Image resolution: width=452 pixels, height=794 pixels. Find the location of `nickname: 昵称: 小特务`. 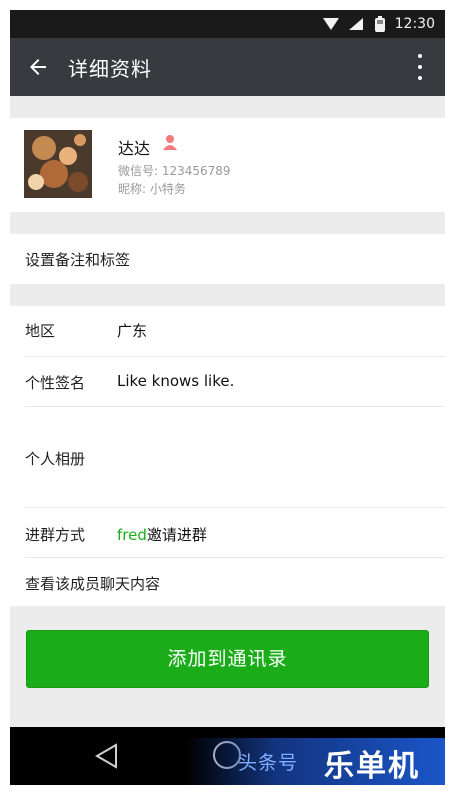

nickname: 昵称: 小特务 is located at coordinates (152, 189).